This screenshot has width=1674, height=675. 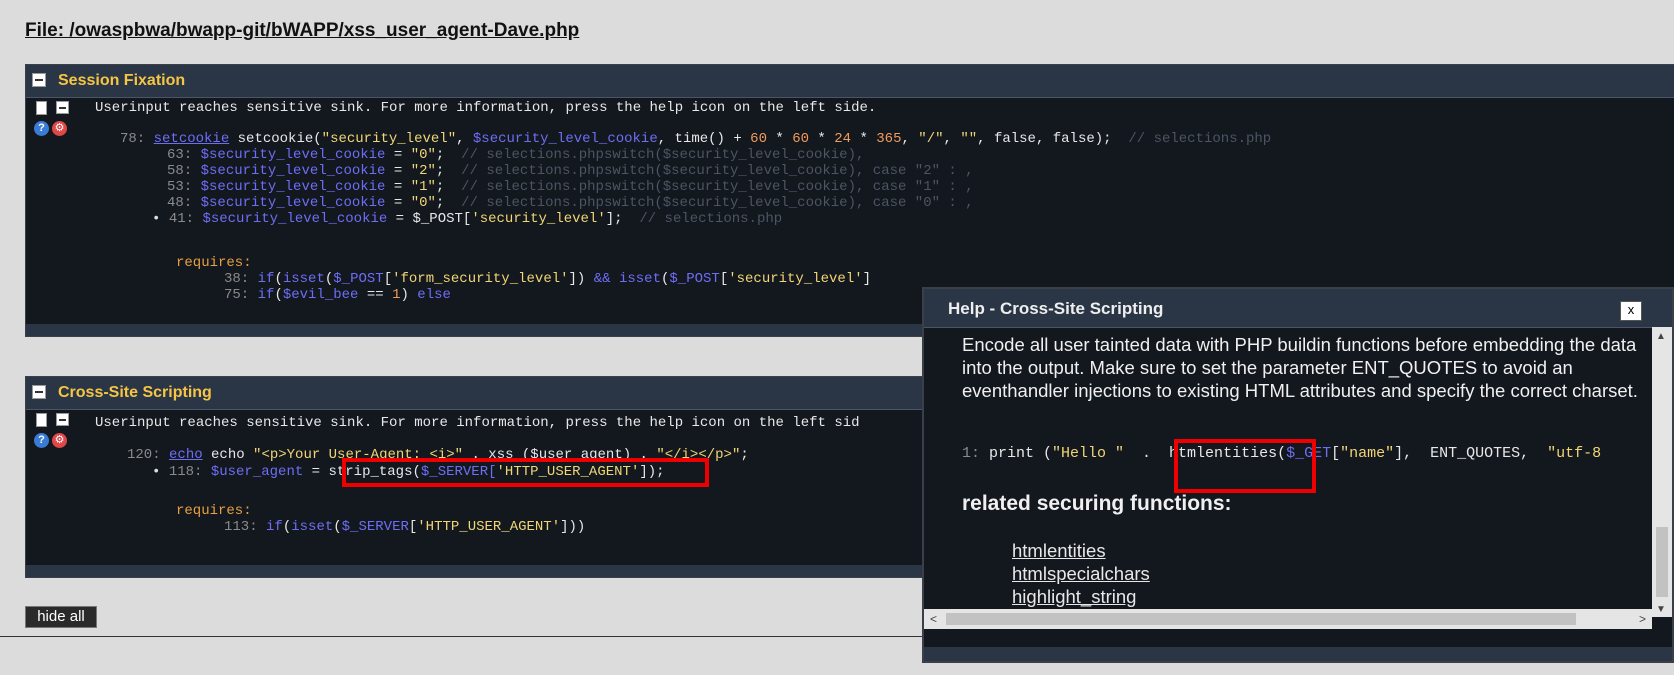 What do you see at coordinates (61, 617) in the screenshot?
I see `hide-all-button: hide all` at bounding box center [61, 617].